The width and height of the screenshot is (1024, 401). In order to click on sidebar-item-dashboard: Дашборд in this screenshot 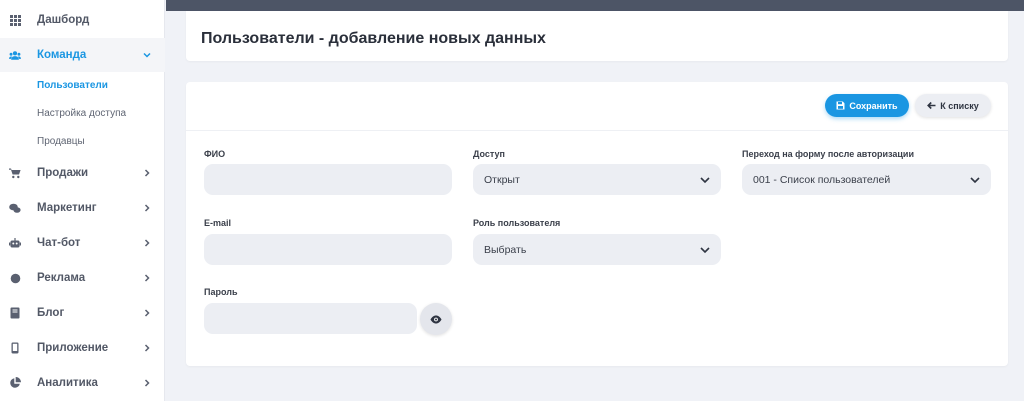, I will do `click(82, 20)`.